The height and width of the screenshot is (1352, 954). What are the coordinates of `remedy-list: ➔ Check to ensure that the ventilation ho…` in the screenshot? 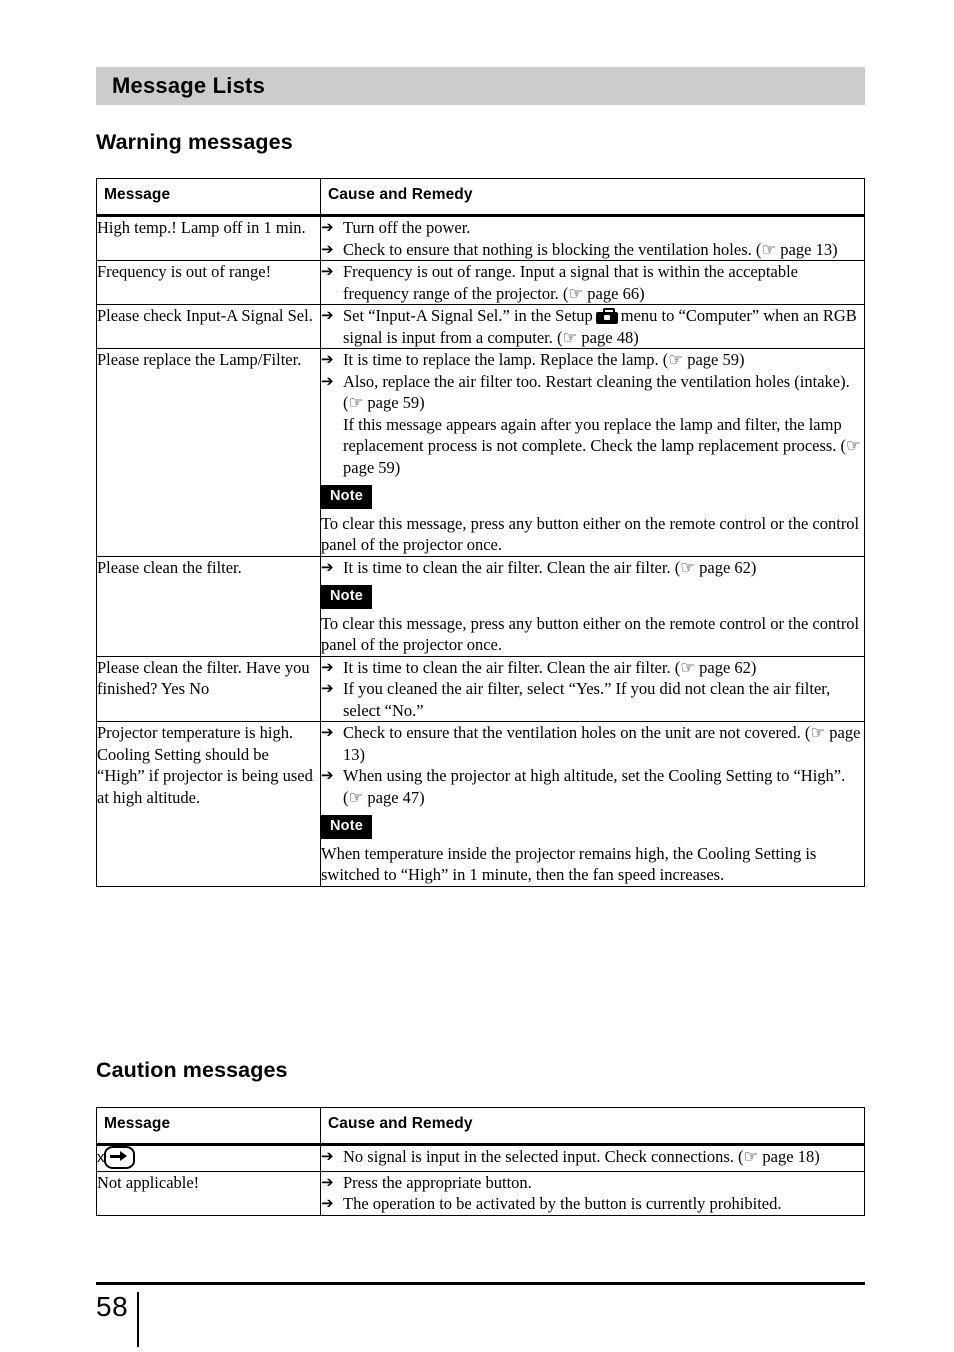 It's located at (592, 765).